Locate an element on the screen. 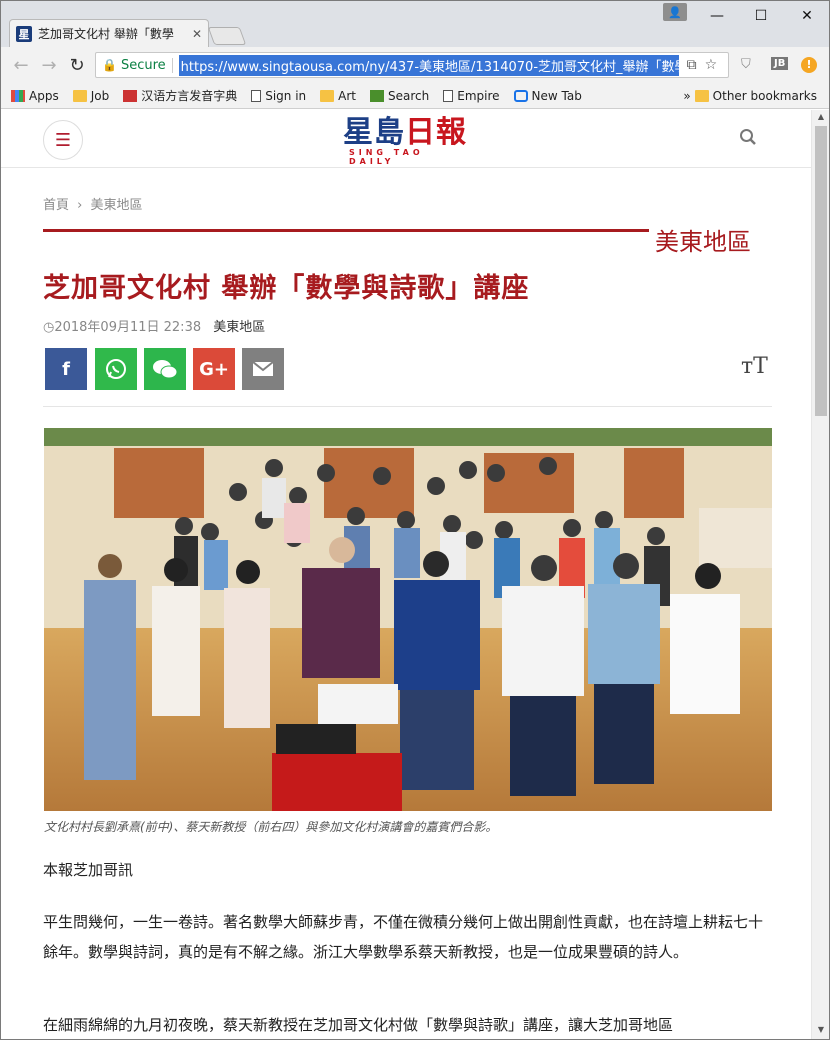 The width and height of the screenshot is (830, 1040). search-site-icon is located at coordinates (377, 95).